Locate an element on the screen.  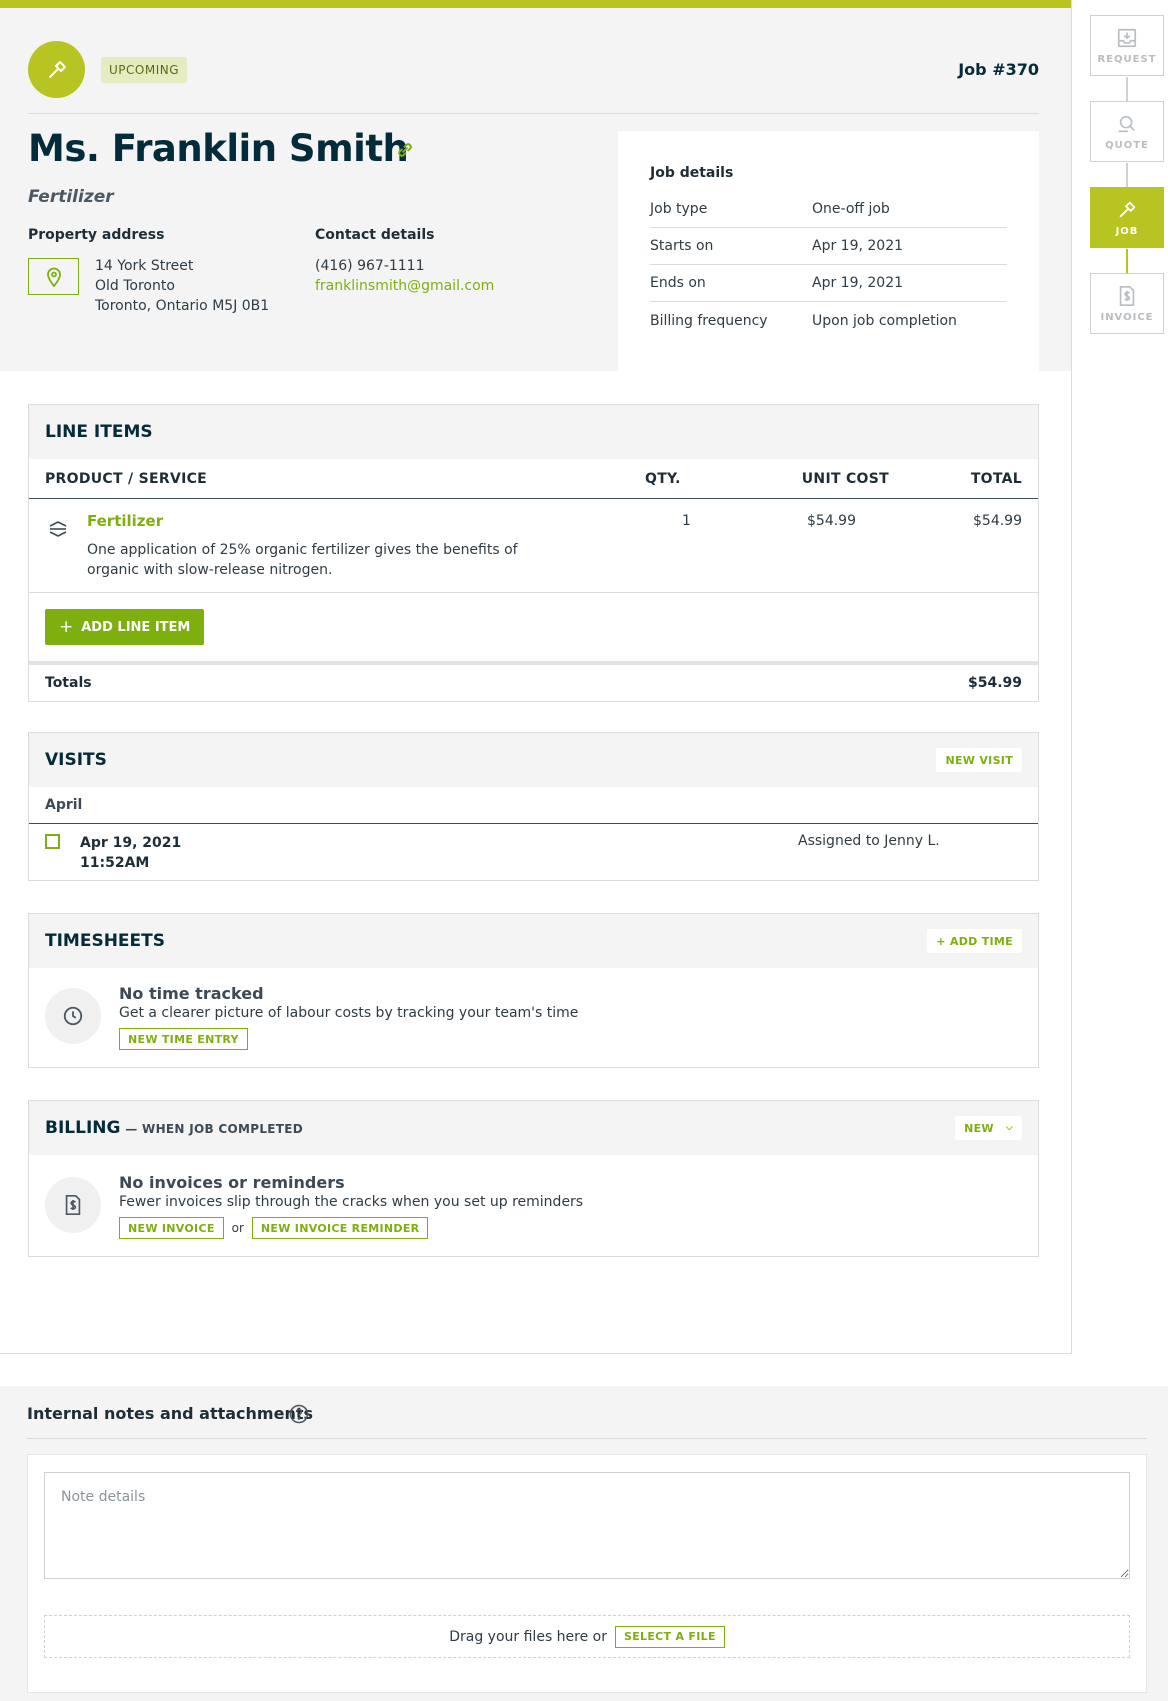
file-drop-zone: Drag your files here or SELECT A FILE is located at coordinates (587, 1636).